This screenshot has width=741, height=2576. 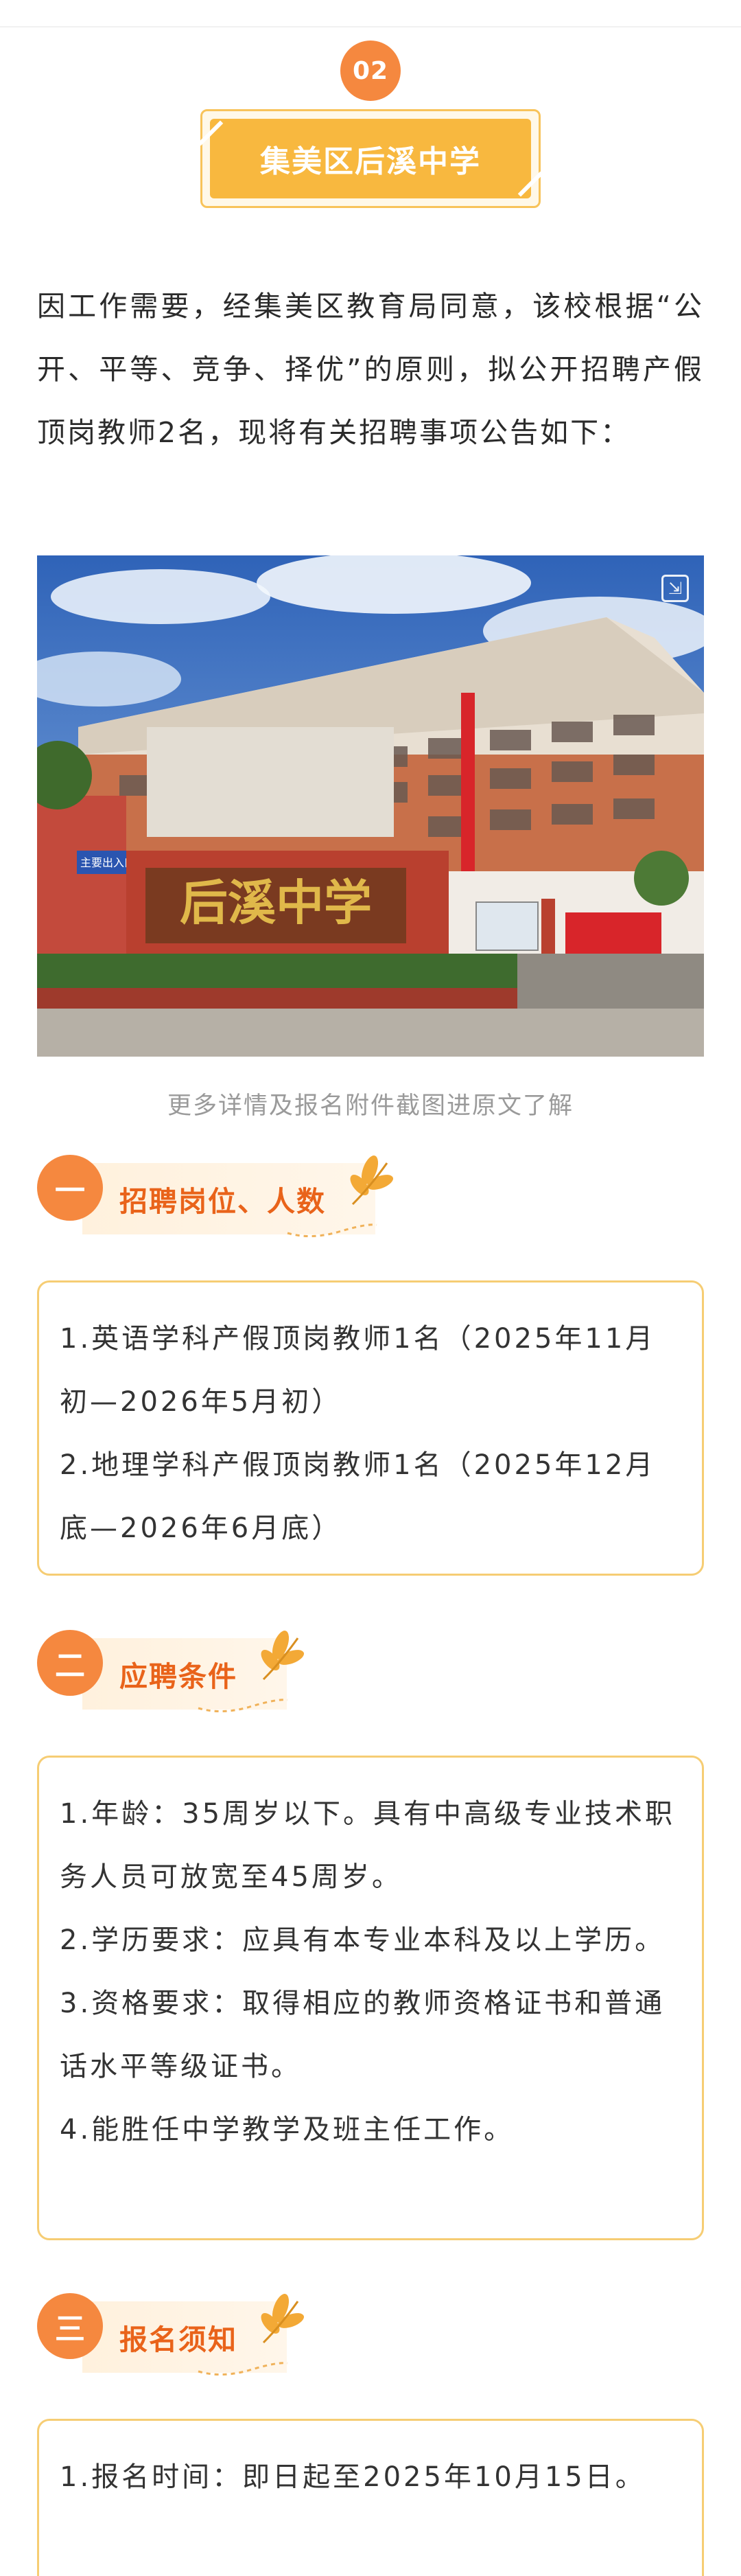 What do you see at coordinates (363, 1940) in the screenshot?
I see `list-item: 2.学历要求：应具有本专业本科及以上学历。` at bounding box center [363, 1940].